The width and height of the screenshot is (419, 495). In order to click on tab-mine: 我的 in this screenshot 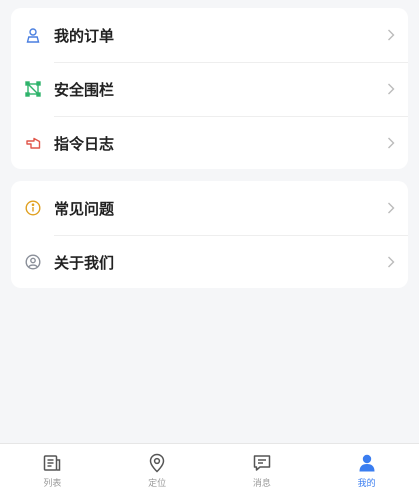, I will do `click(366, 469)`.